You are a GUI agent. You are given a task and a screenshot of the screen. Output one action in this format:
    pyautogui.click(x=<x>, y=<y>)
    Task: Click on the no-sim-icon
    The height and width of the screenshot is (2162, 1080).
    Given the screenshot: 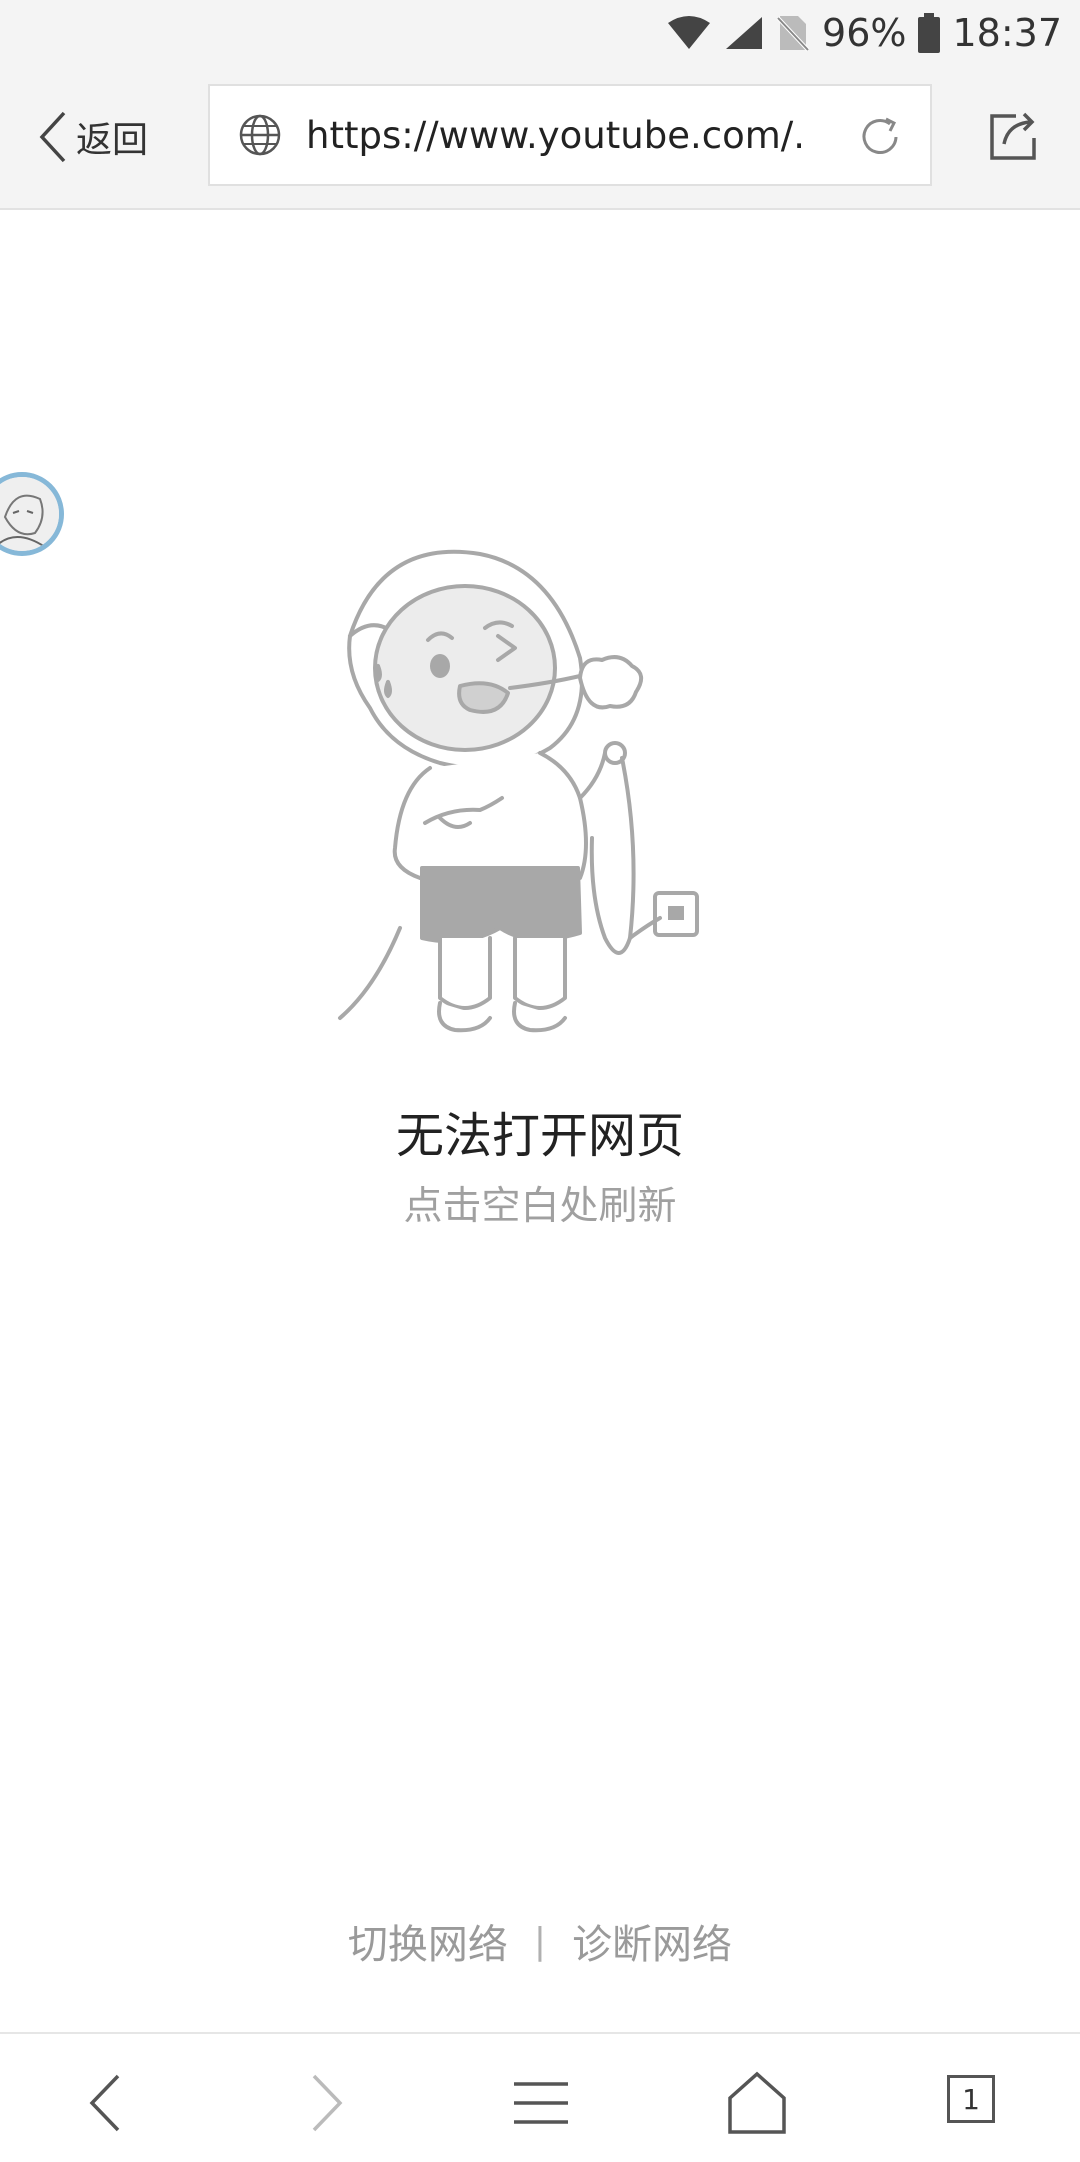 What is the action you would take?
    pyautogui.click(x=793, y=34)
    